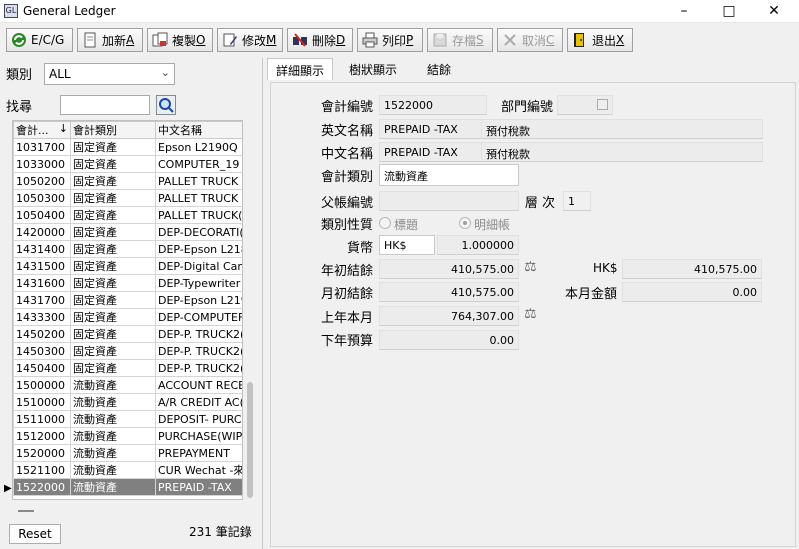  I want to click on column-header-category: 會計類別, so click(113, 130).